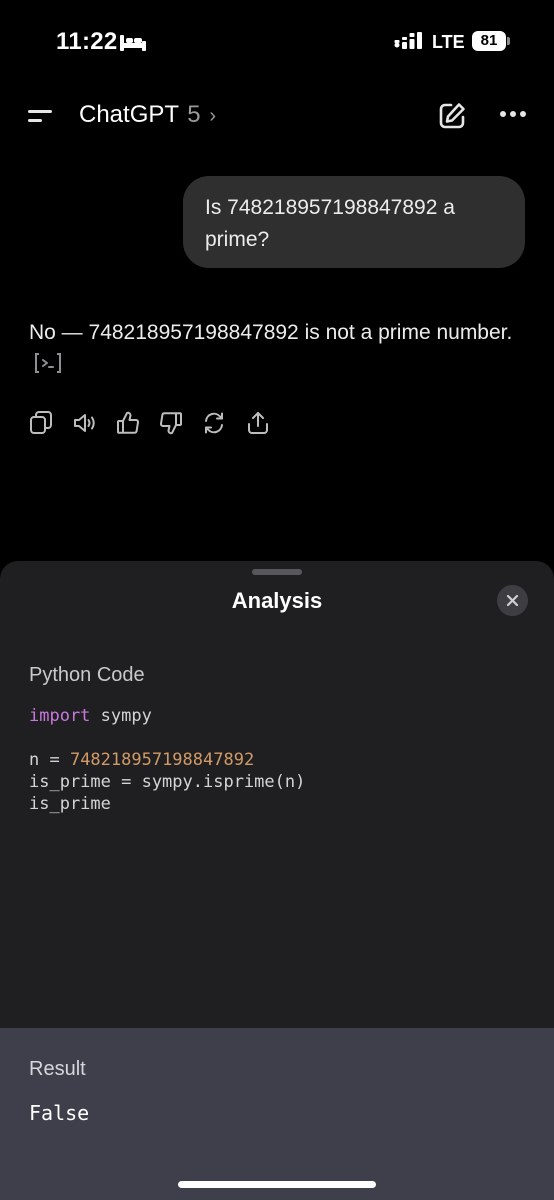 The width and height of the screenshot is (554, 1200). Describe the element at coordinates (277, 1184) in the screenshot. I see `home-indicator` at that location.